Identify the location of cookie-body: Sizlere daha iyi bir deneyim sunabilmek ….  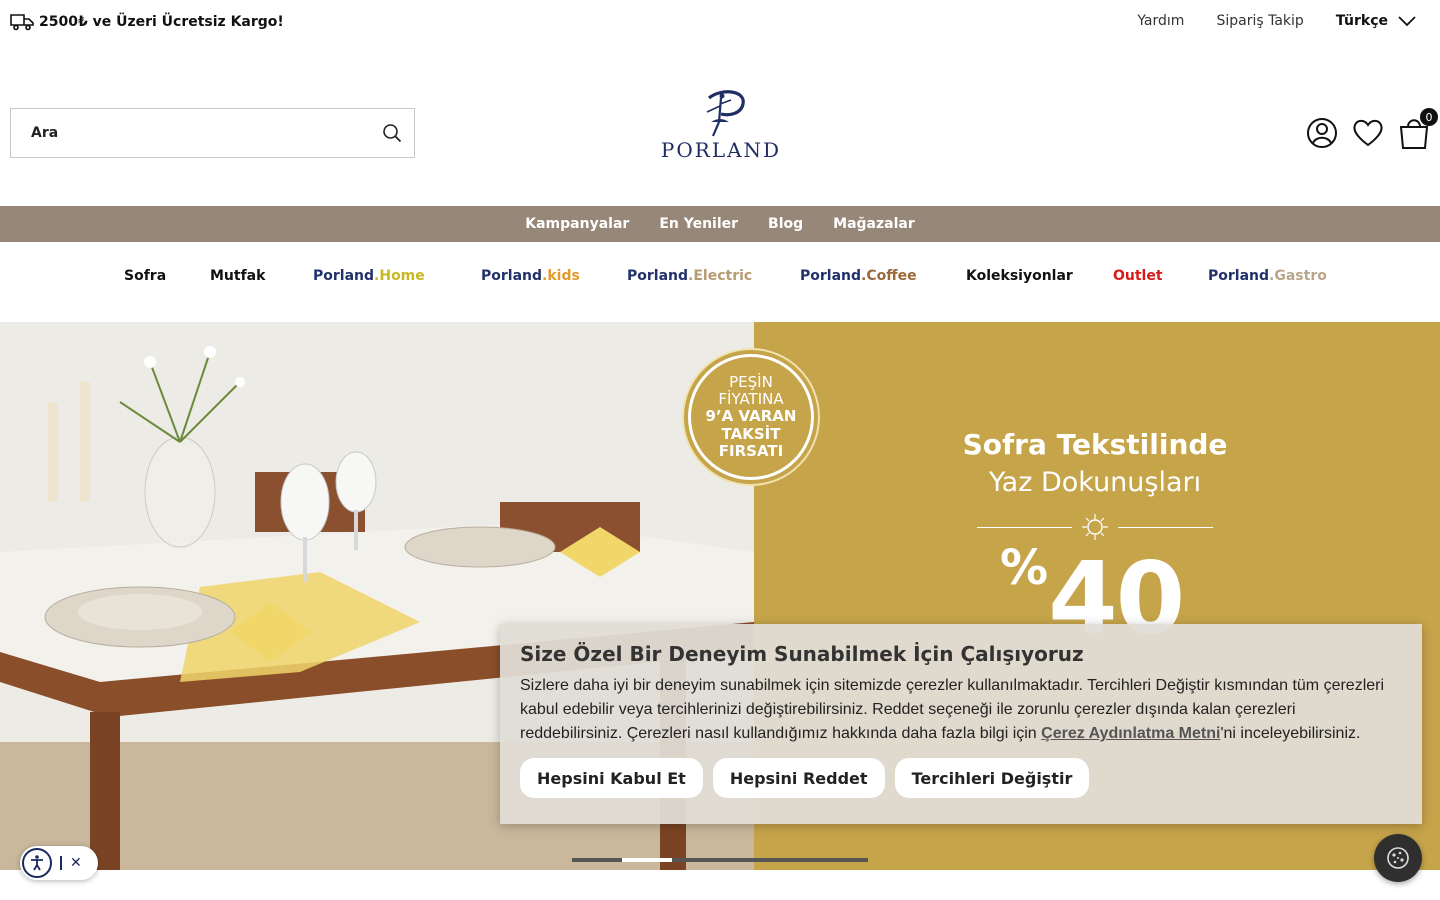
(961, 710).